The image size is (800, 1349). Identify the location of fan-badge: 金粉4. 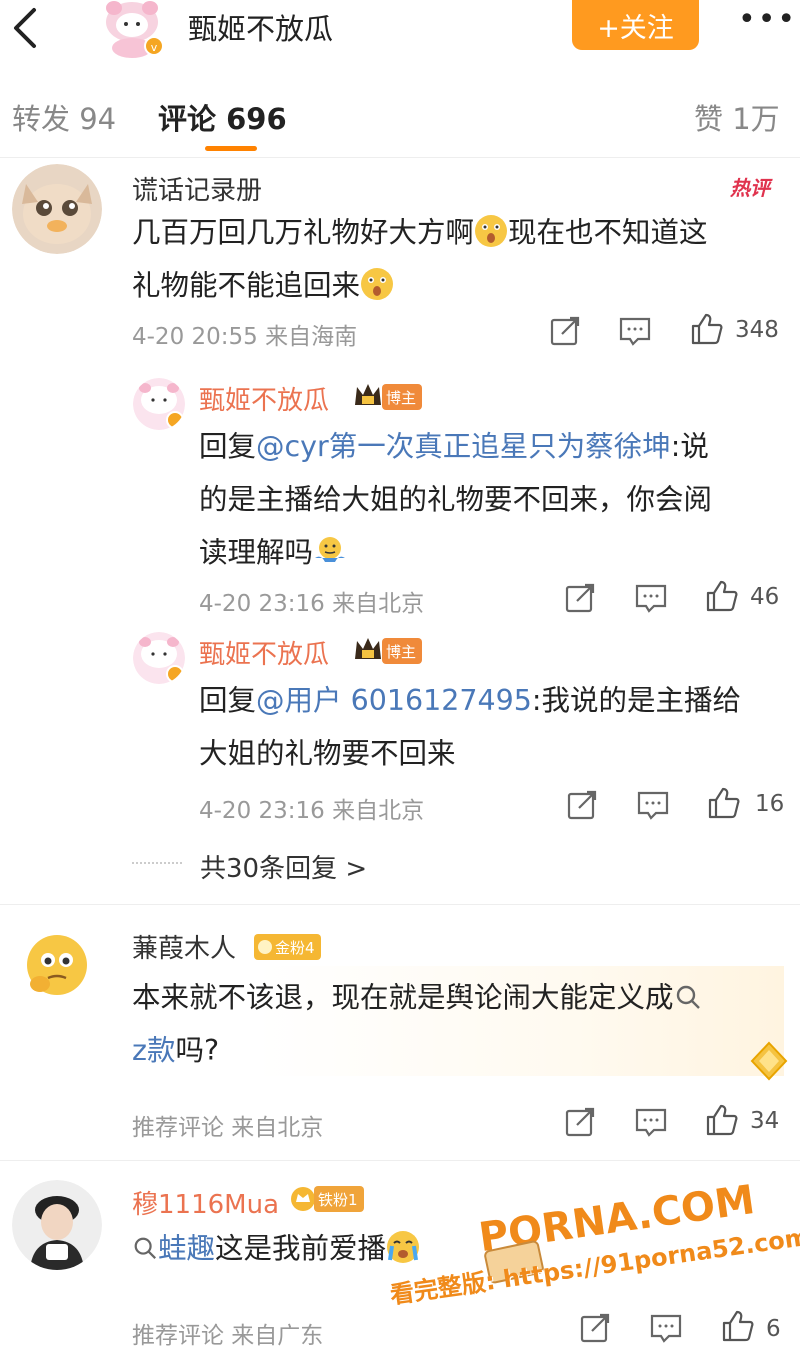
(287, 947).